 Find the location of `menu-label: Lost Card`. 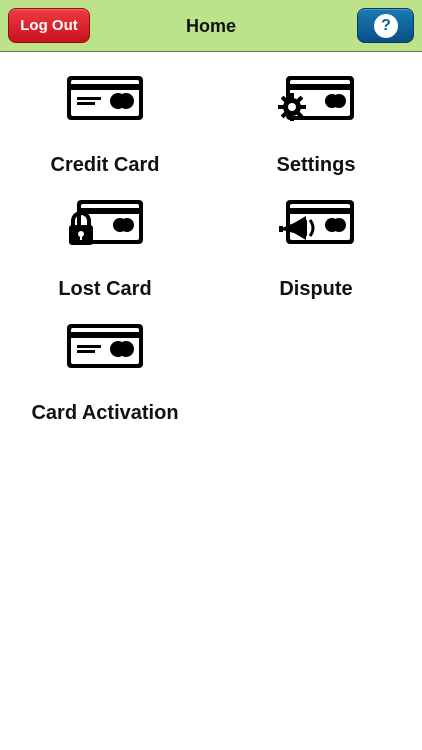

menu-label: Lost Card is located at coordinates (105, 289).